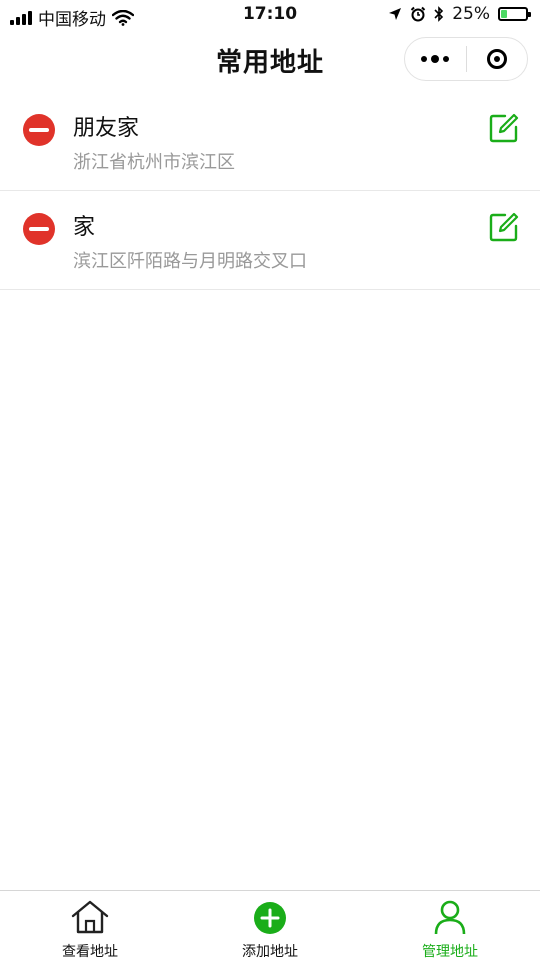  I want to click on battery-level-fill, so click(504, 14).